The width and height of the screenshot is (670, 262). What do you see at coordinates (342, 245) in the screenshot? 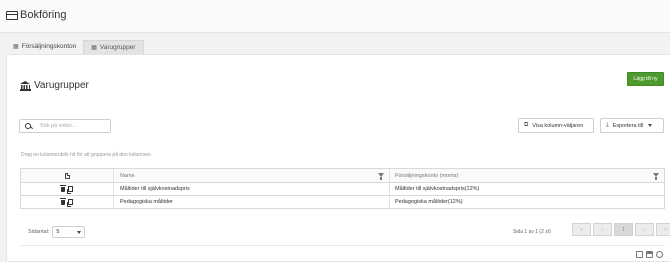
I see `divider` at bounding box center [342, 245].